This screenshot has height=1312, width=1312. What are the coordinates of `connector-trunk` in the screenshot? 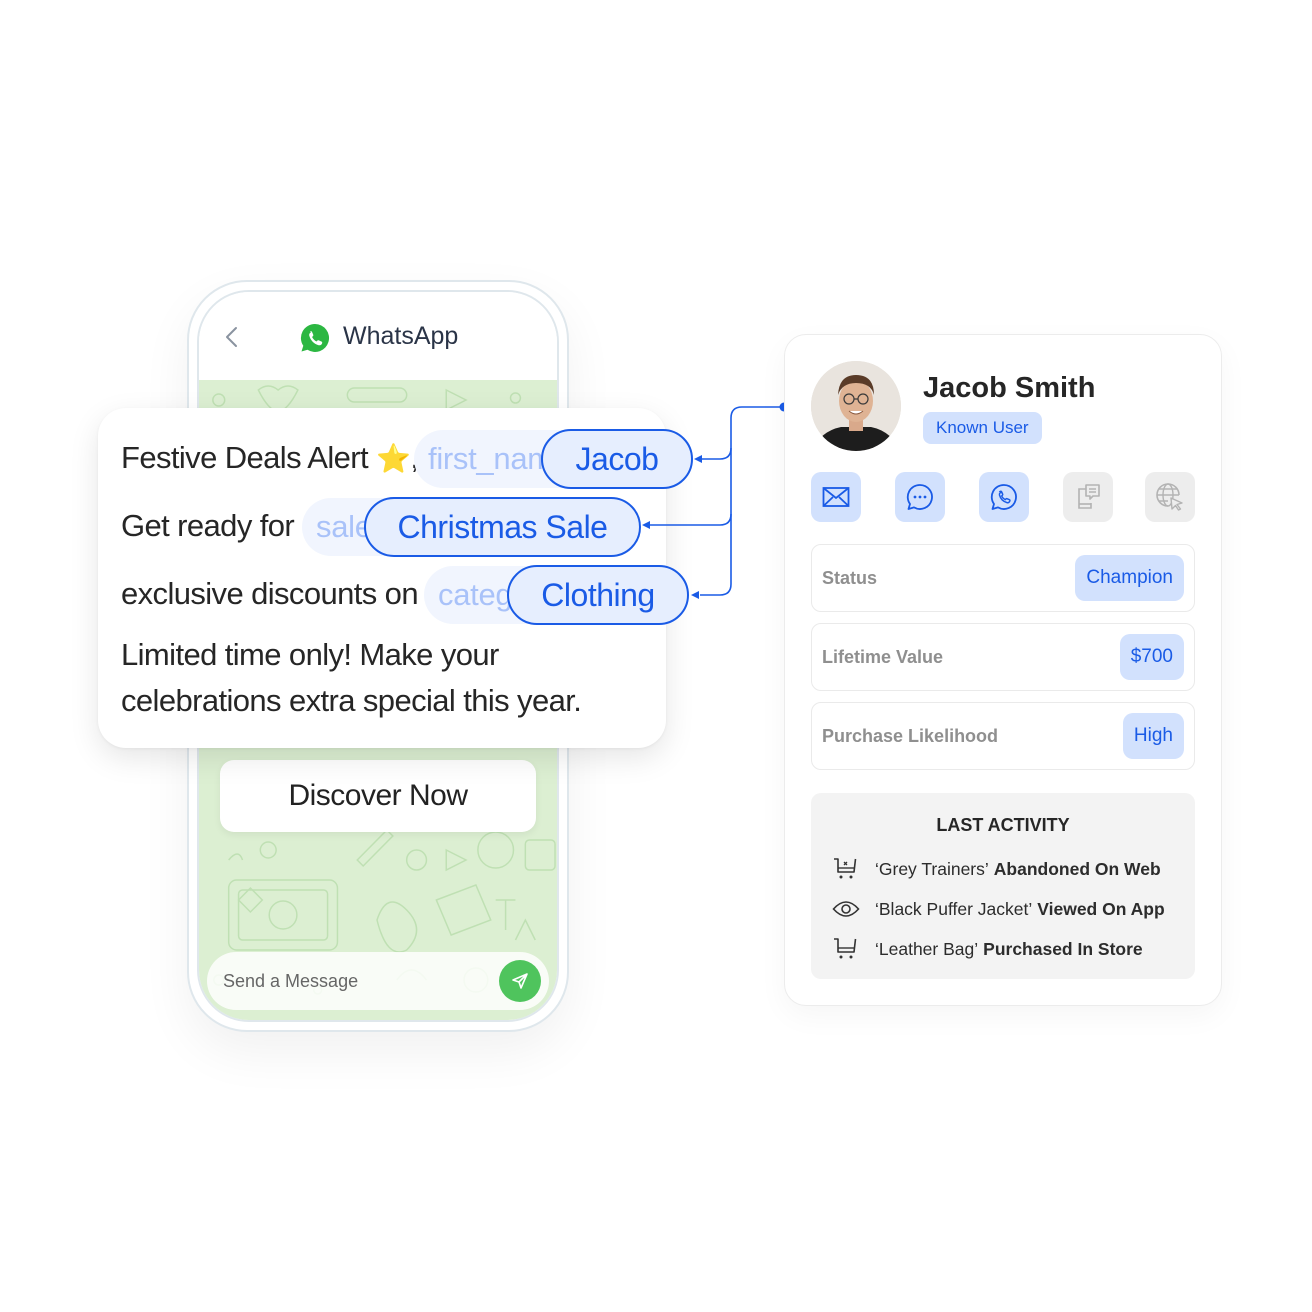 It's located at (742, 501).